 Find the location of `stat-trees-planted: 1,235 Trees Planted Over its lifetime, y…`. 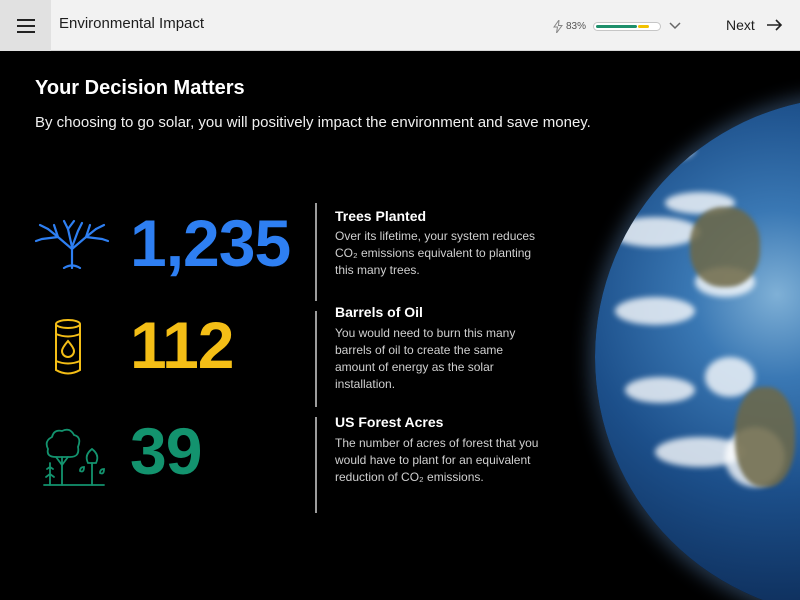

stat-trees-planted: 1,235 Trees Planted Over its lifetime, y… is located at coordinates (300, 251).